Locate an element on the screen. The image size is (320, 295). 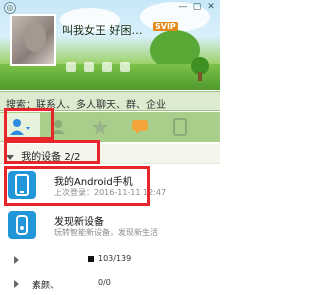
chat-icon is located at coordinates (140, 127).